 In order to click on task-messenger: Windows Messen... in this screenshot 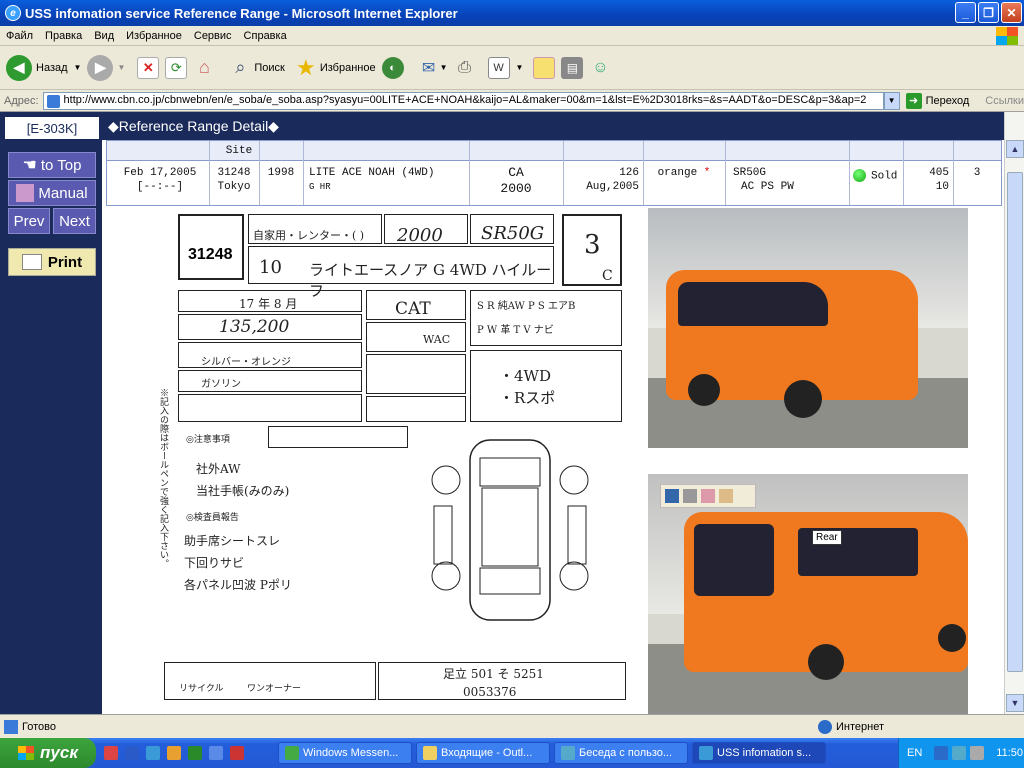, I will do `click(345, 753)`.